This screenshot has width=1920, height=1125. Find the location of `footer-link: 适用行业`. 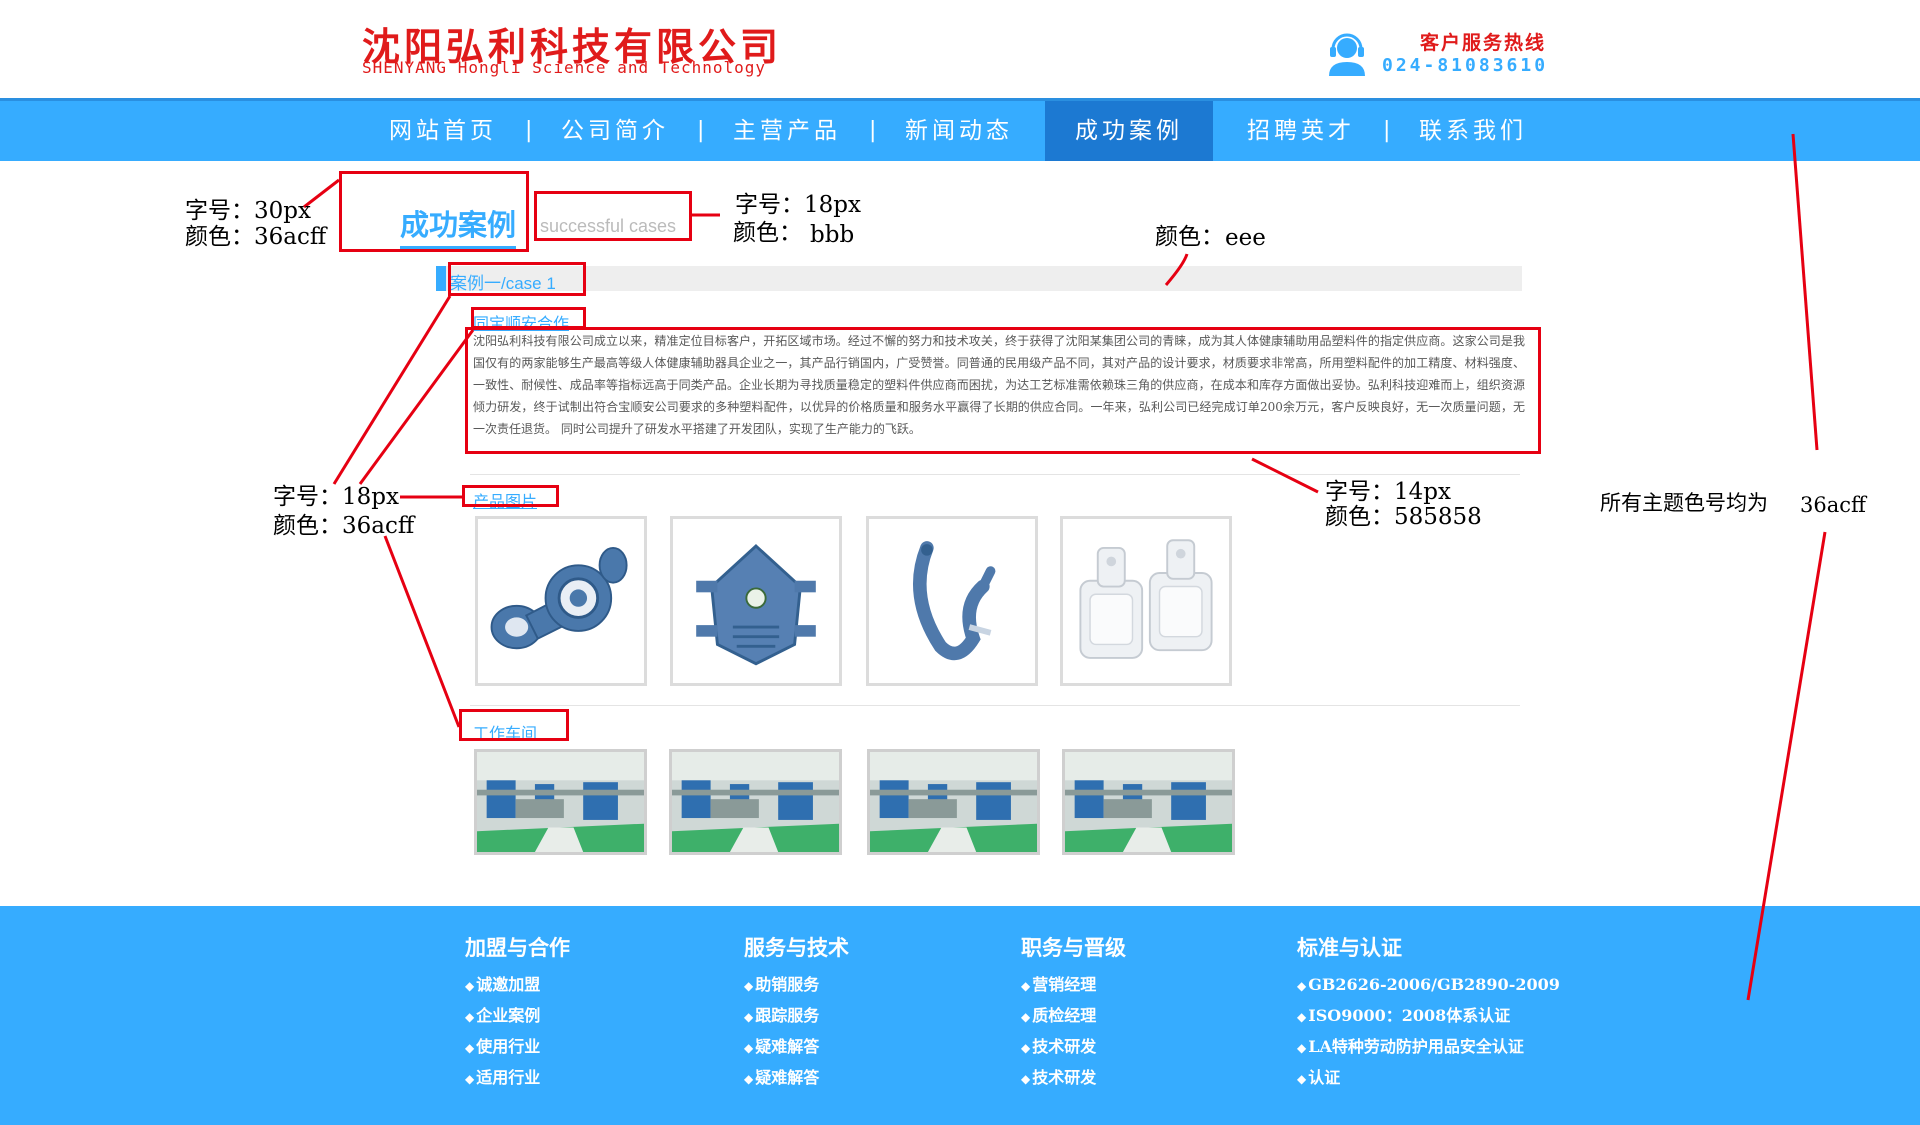

footer-link: 适用行业 is located at coordinates (517, 1078).